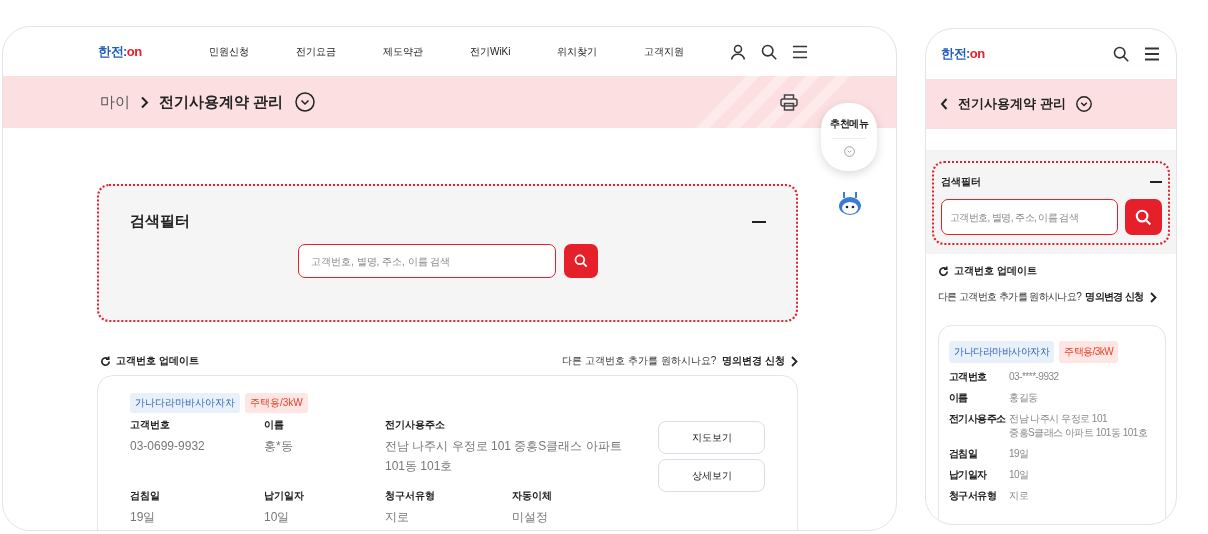 The image size is (1208, 534). I want to click on nav-link: 전기WiKi, so click(490, 51).